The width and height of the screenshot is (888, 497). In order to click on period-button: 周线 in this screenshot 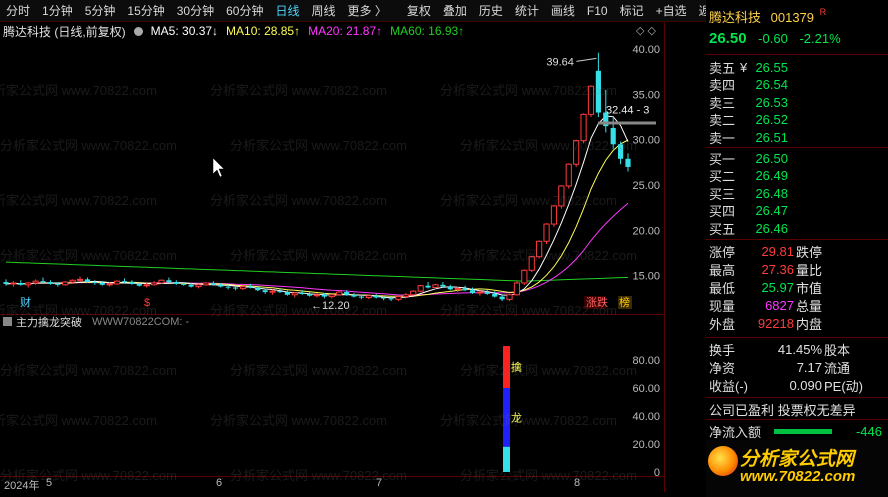, I will do `click(323, 11)`.